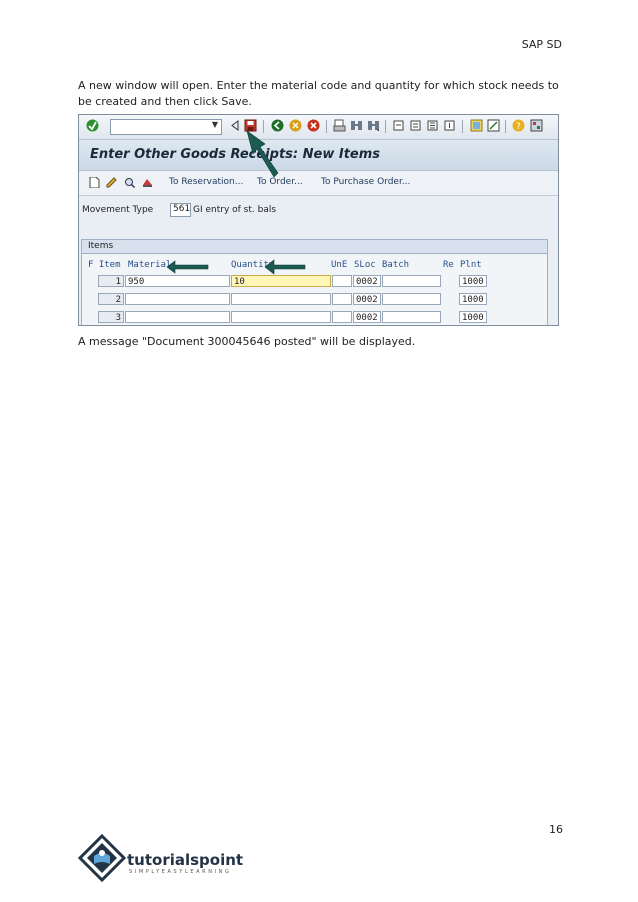  I want to click on logo-tagline: SIMPLYEASYLEARNING, so click(180, 872).